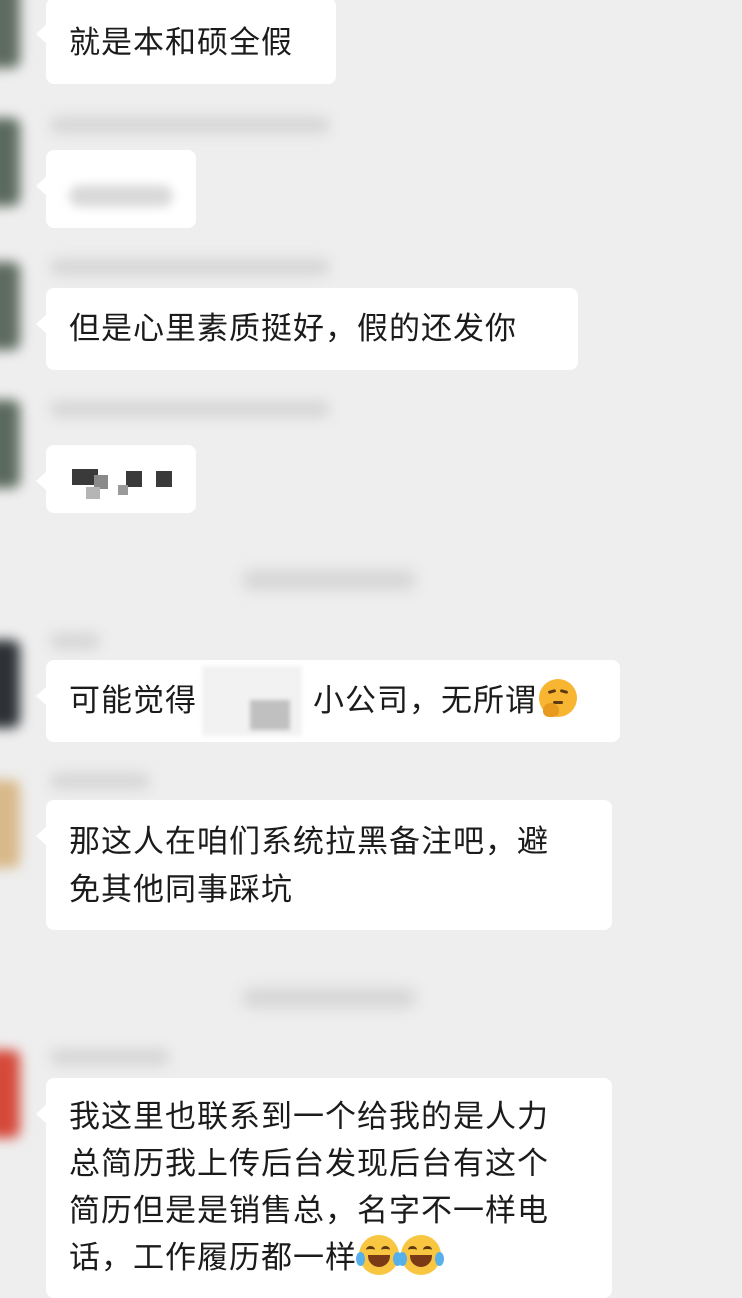  I want to click on message-text-line: 话，工作履历都一样, so click(213, 1258).